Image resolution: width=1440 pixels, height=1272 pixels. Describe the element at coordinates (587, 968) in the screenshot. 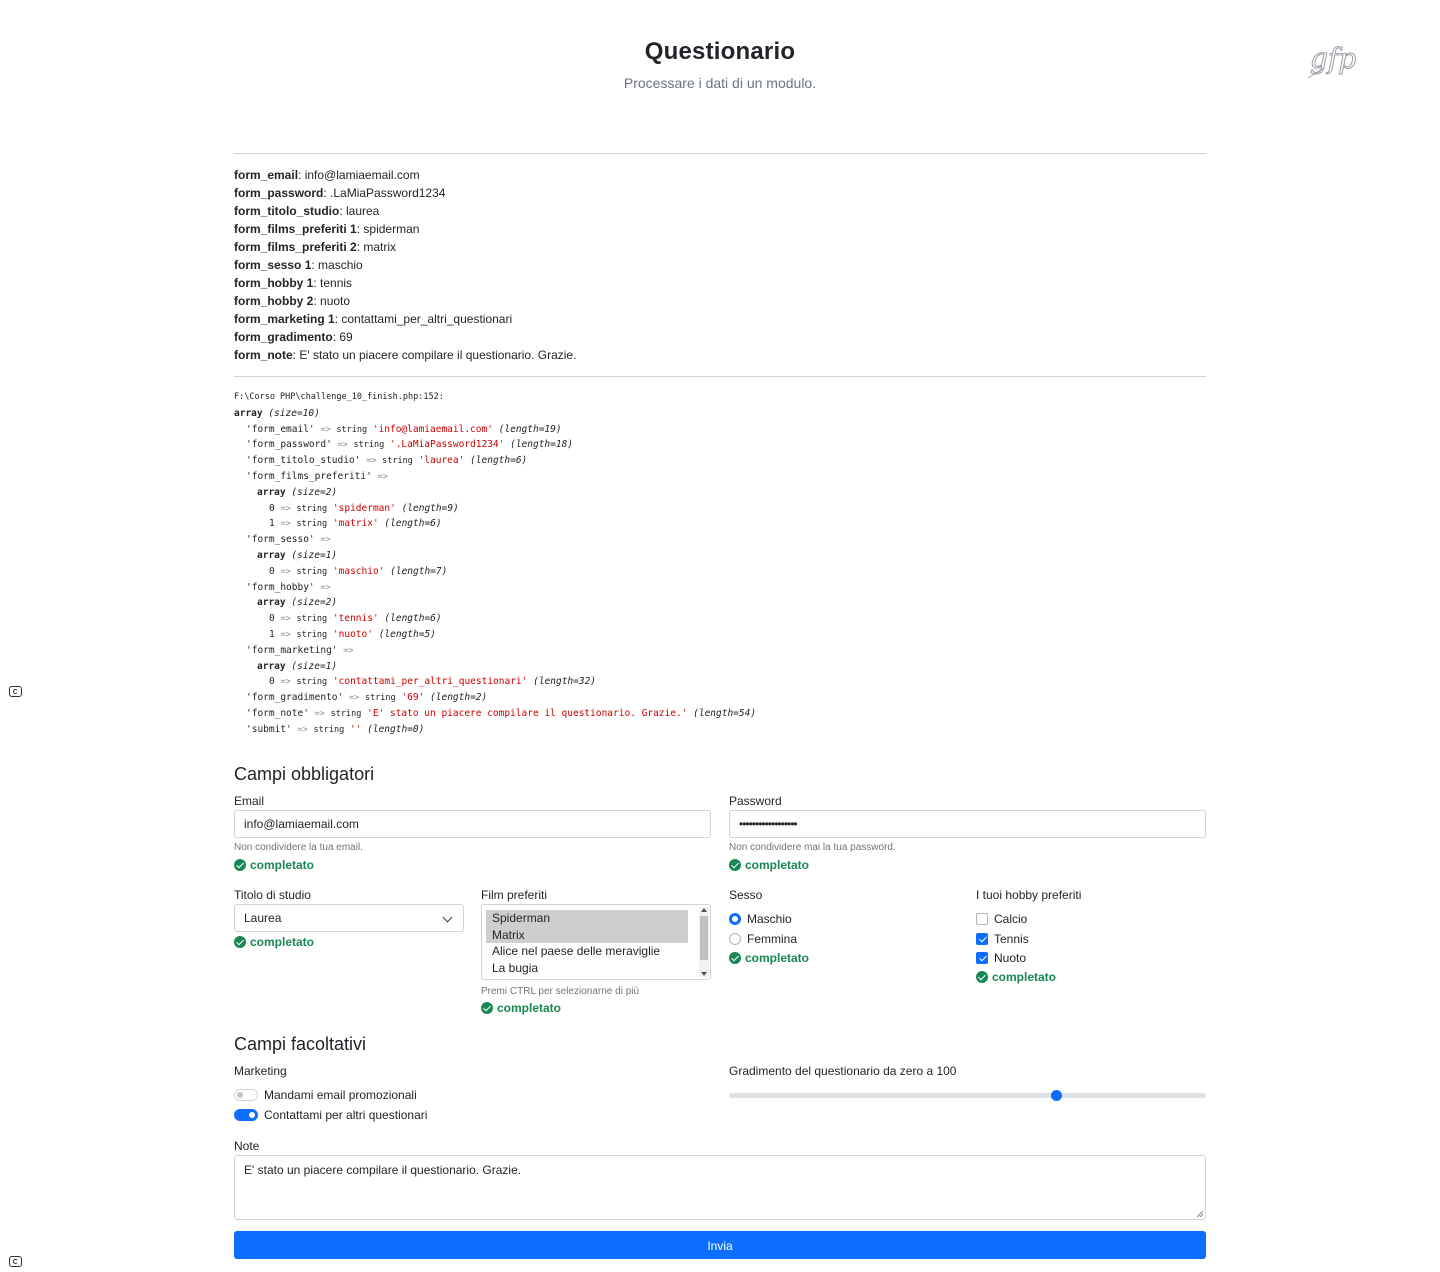

I see `film-option: La bugia` at that location.